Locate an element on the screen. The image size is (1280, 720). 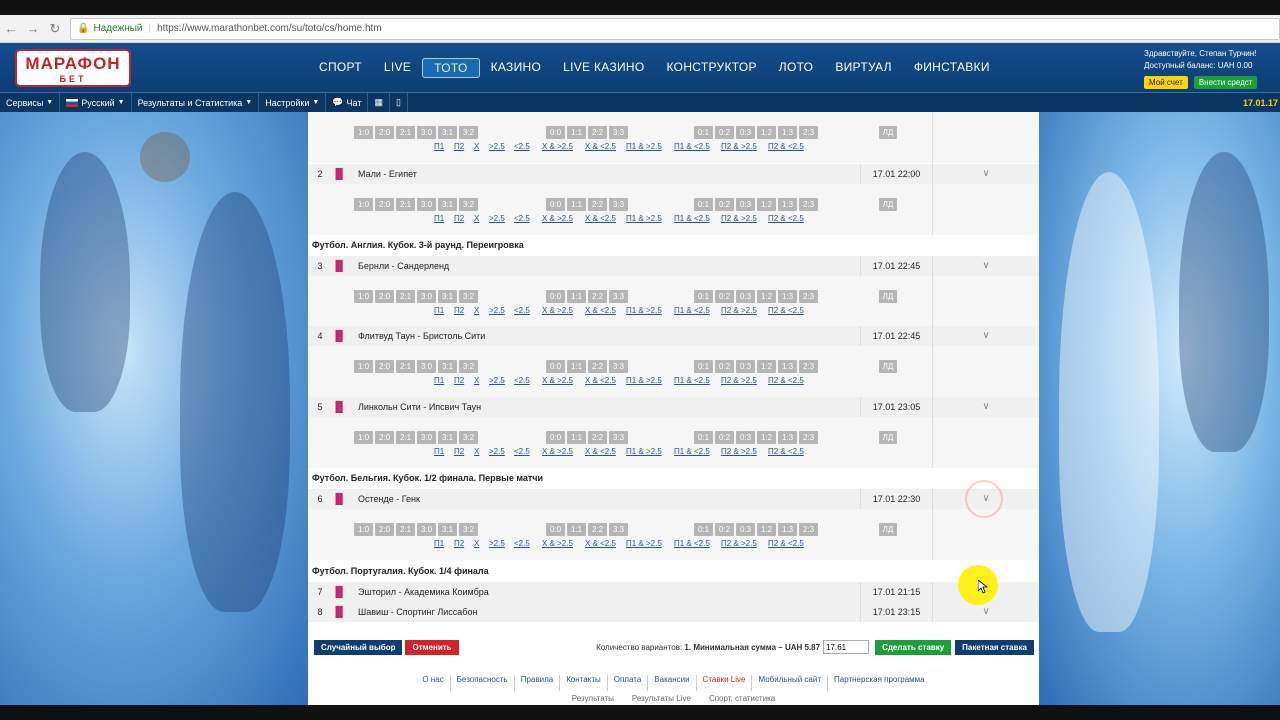
outcome-link: П2 & <2.5 is located at coordinates (786, 543).